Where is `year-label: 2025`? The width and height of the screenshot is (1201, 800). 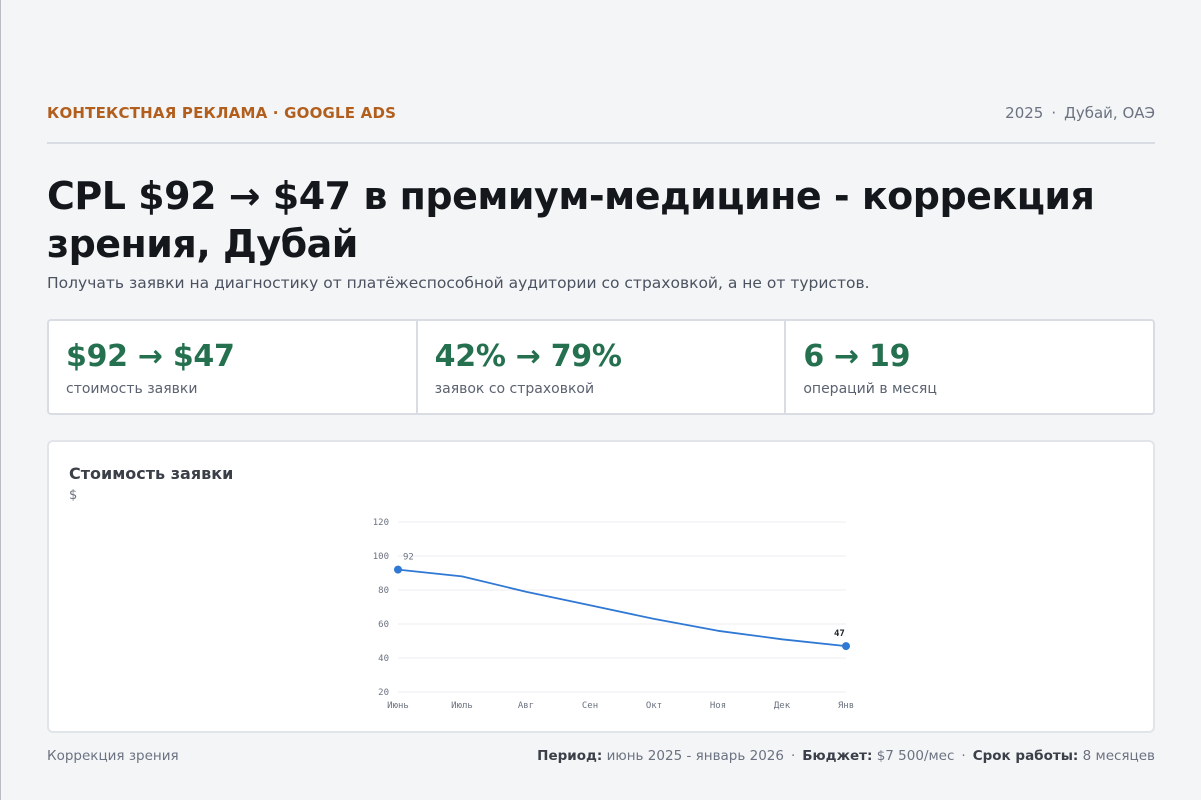 year-label: 2025 is located at coordinates (1024, 113).